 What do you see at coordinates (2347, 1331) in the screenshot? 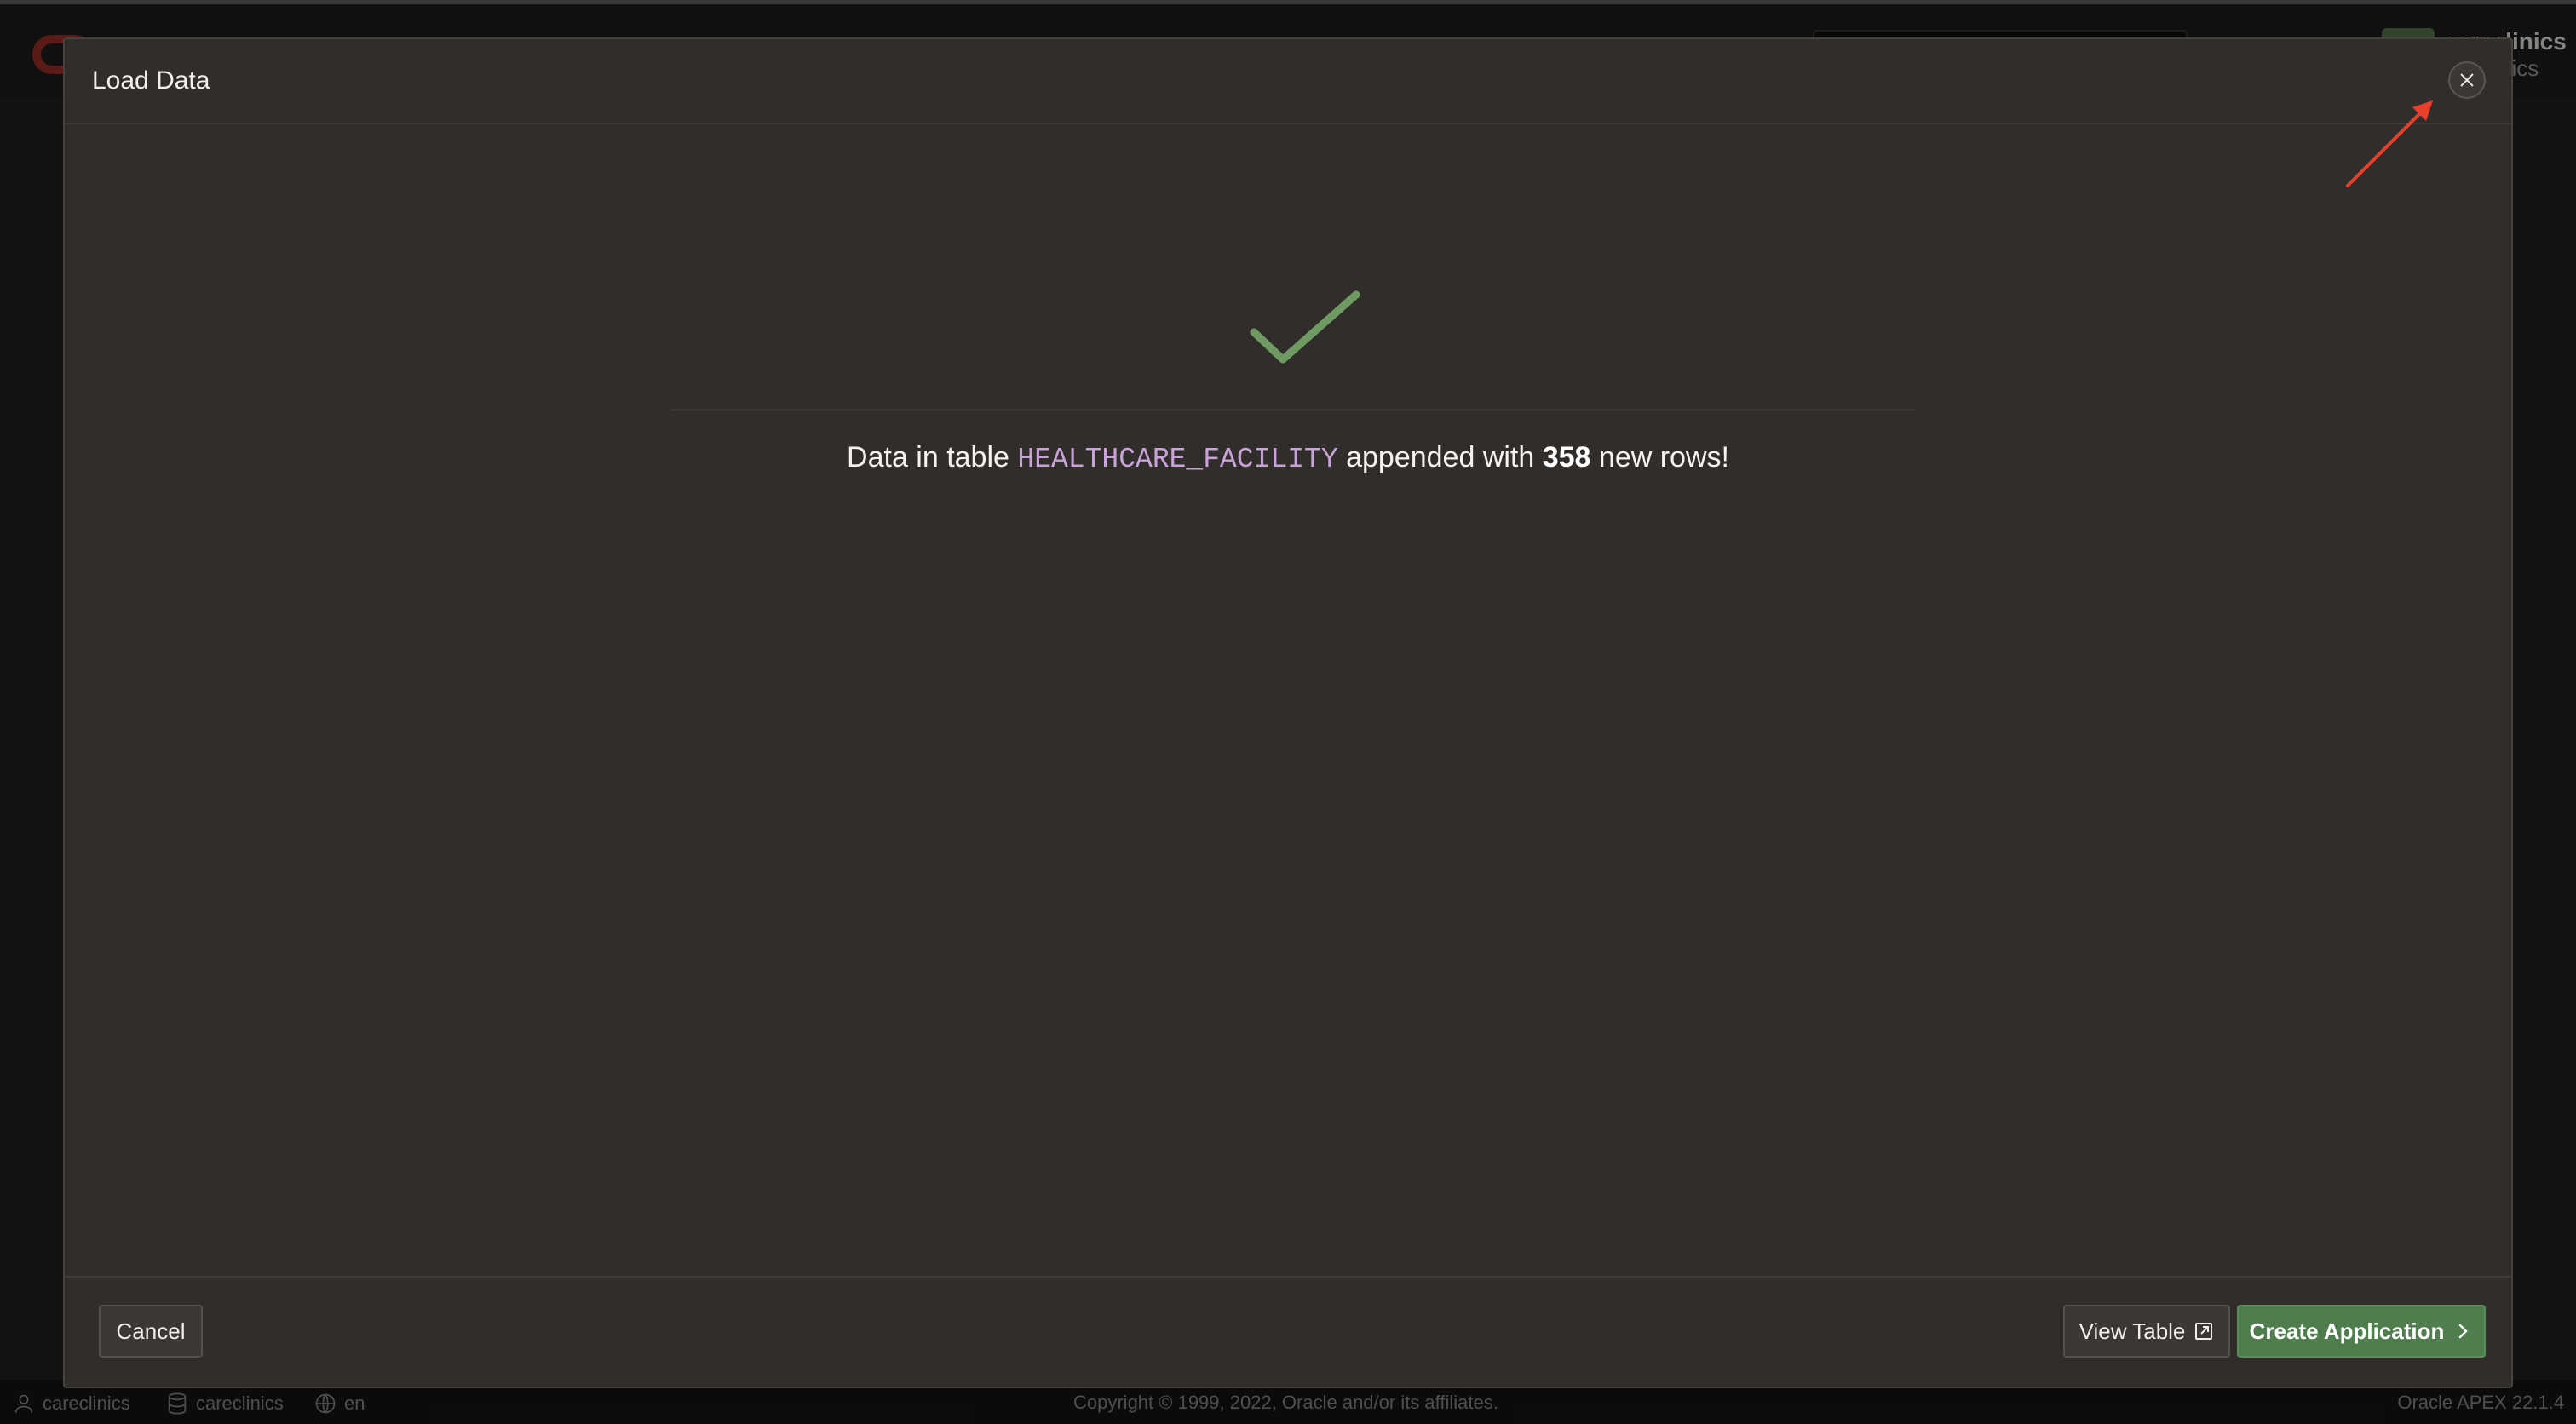
I see `create-application-button-label: Create Application` at bounding box center [2347, 1331].